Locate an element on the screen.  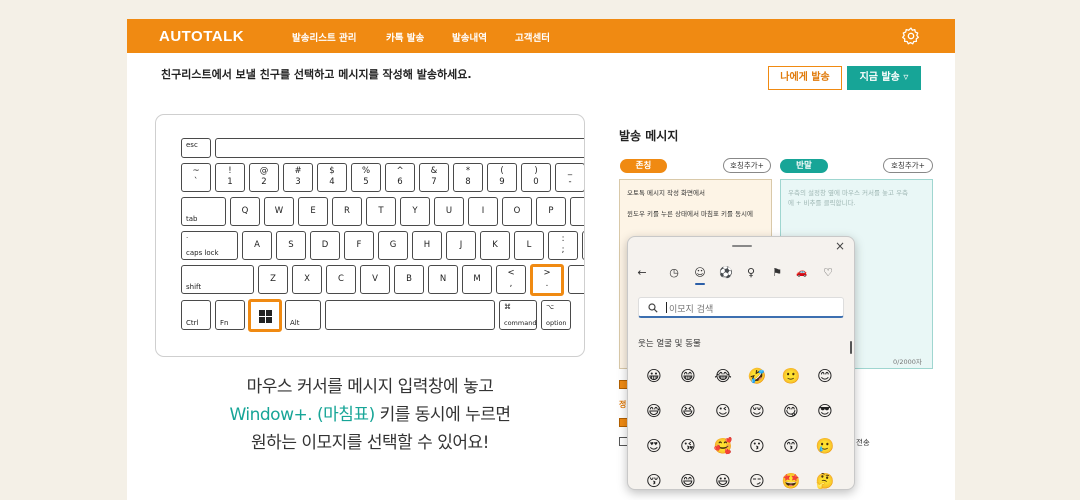
search-icon is located at coordinates (653, 308).